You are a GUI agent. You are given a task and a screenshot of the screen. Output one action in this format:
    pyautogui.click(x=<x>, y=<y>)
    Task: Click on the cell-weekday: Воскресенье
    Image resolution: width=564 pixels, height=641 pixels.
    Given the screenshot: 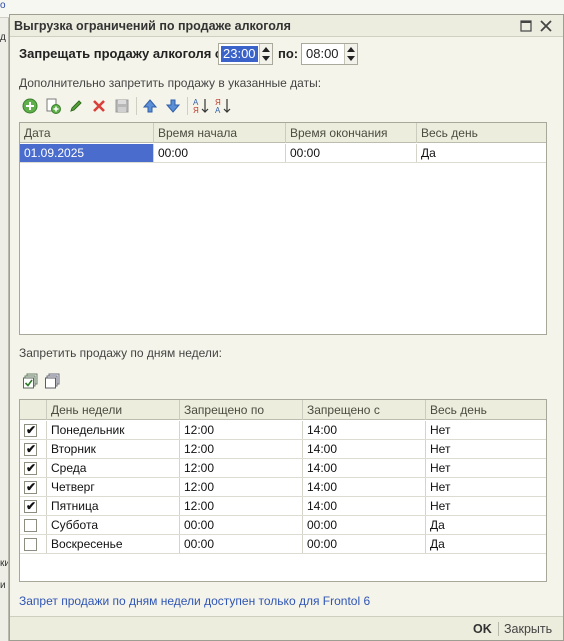 What is the action you would take?
    pyautogui.click(x=112, y=544)
    